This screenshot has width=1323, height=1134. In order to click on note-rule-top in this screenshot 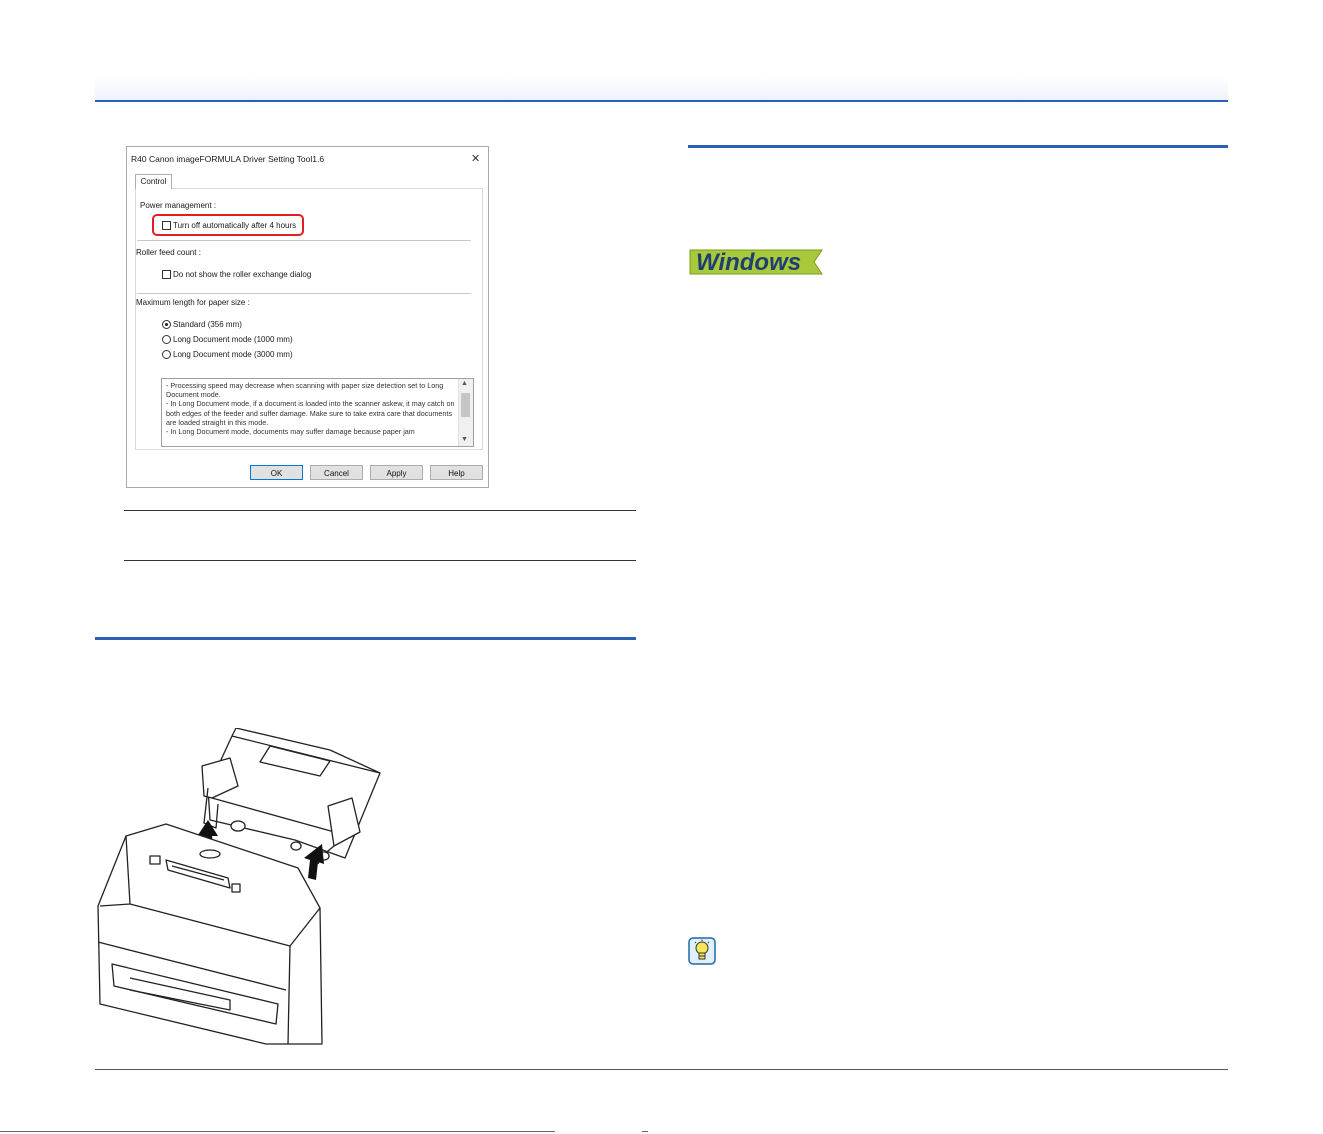, I will do `click(380, 510)`.